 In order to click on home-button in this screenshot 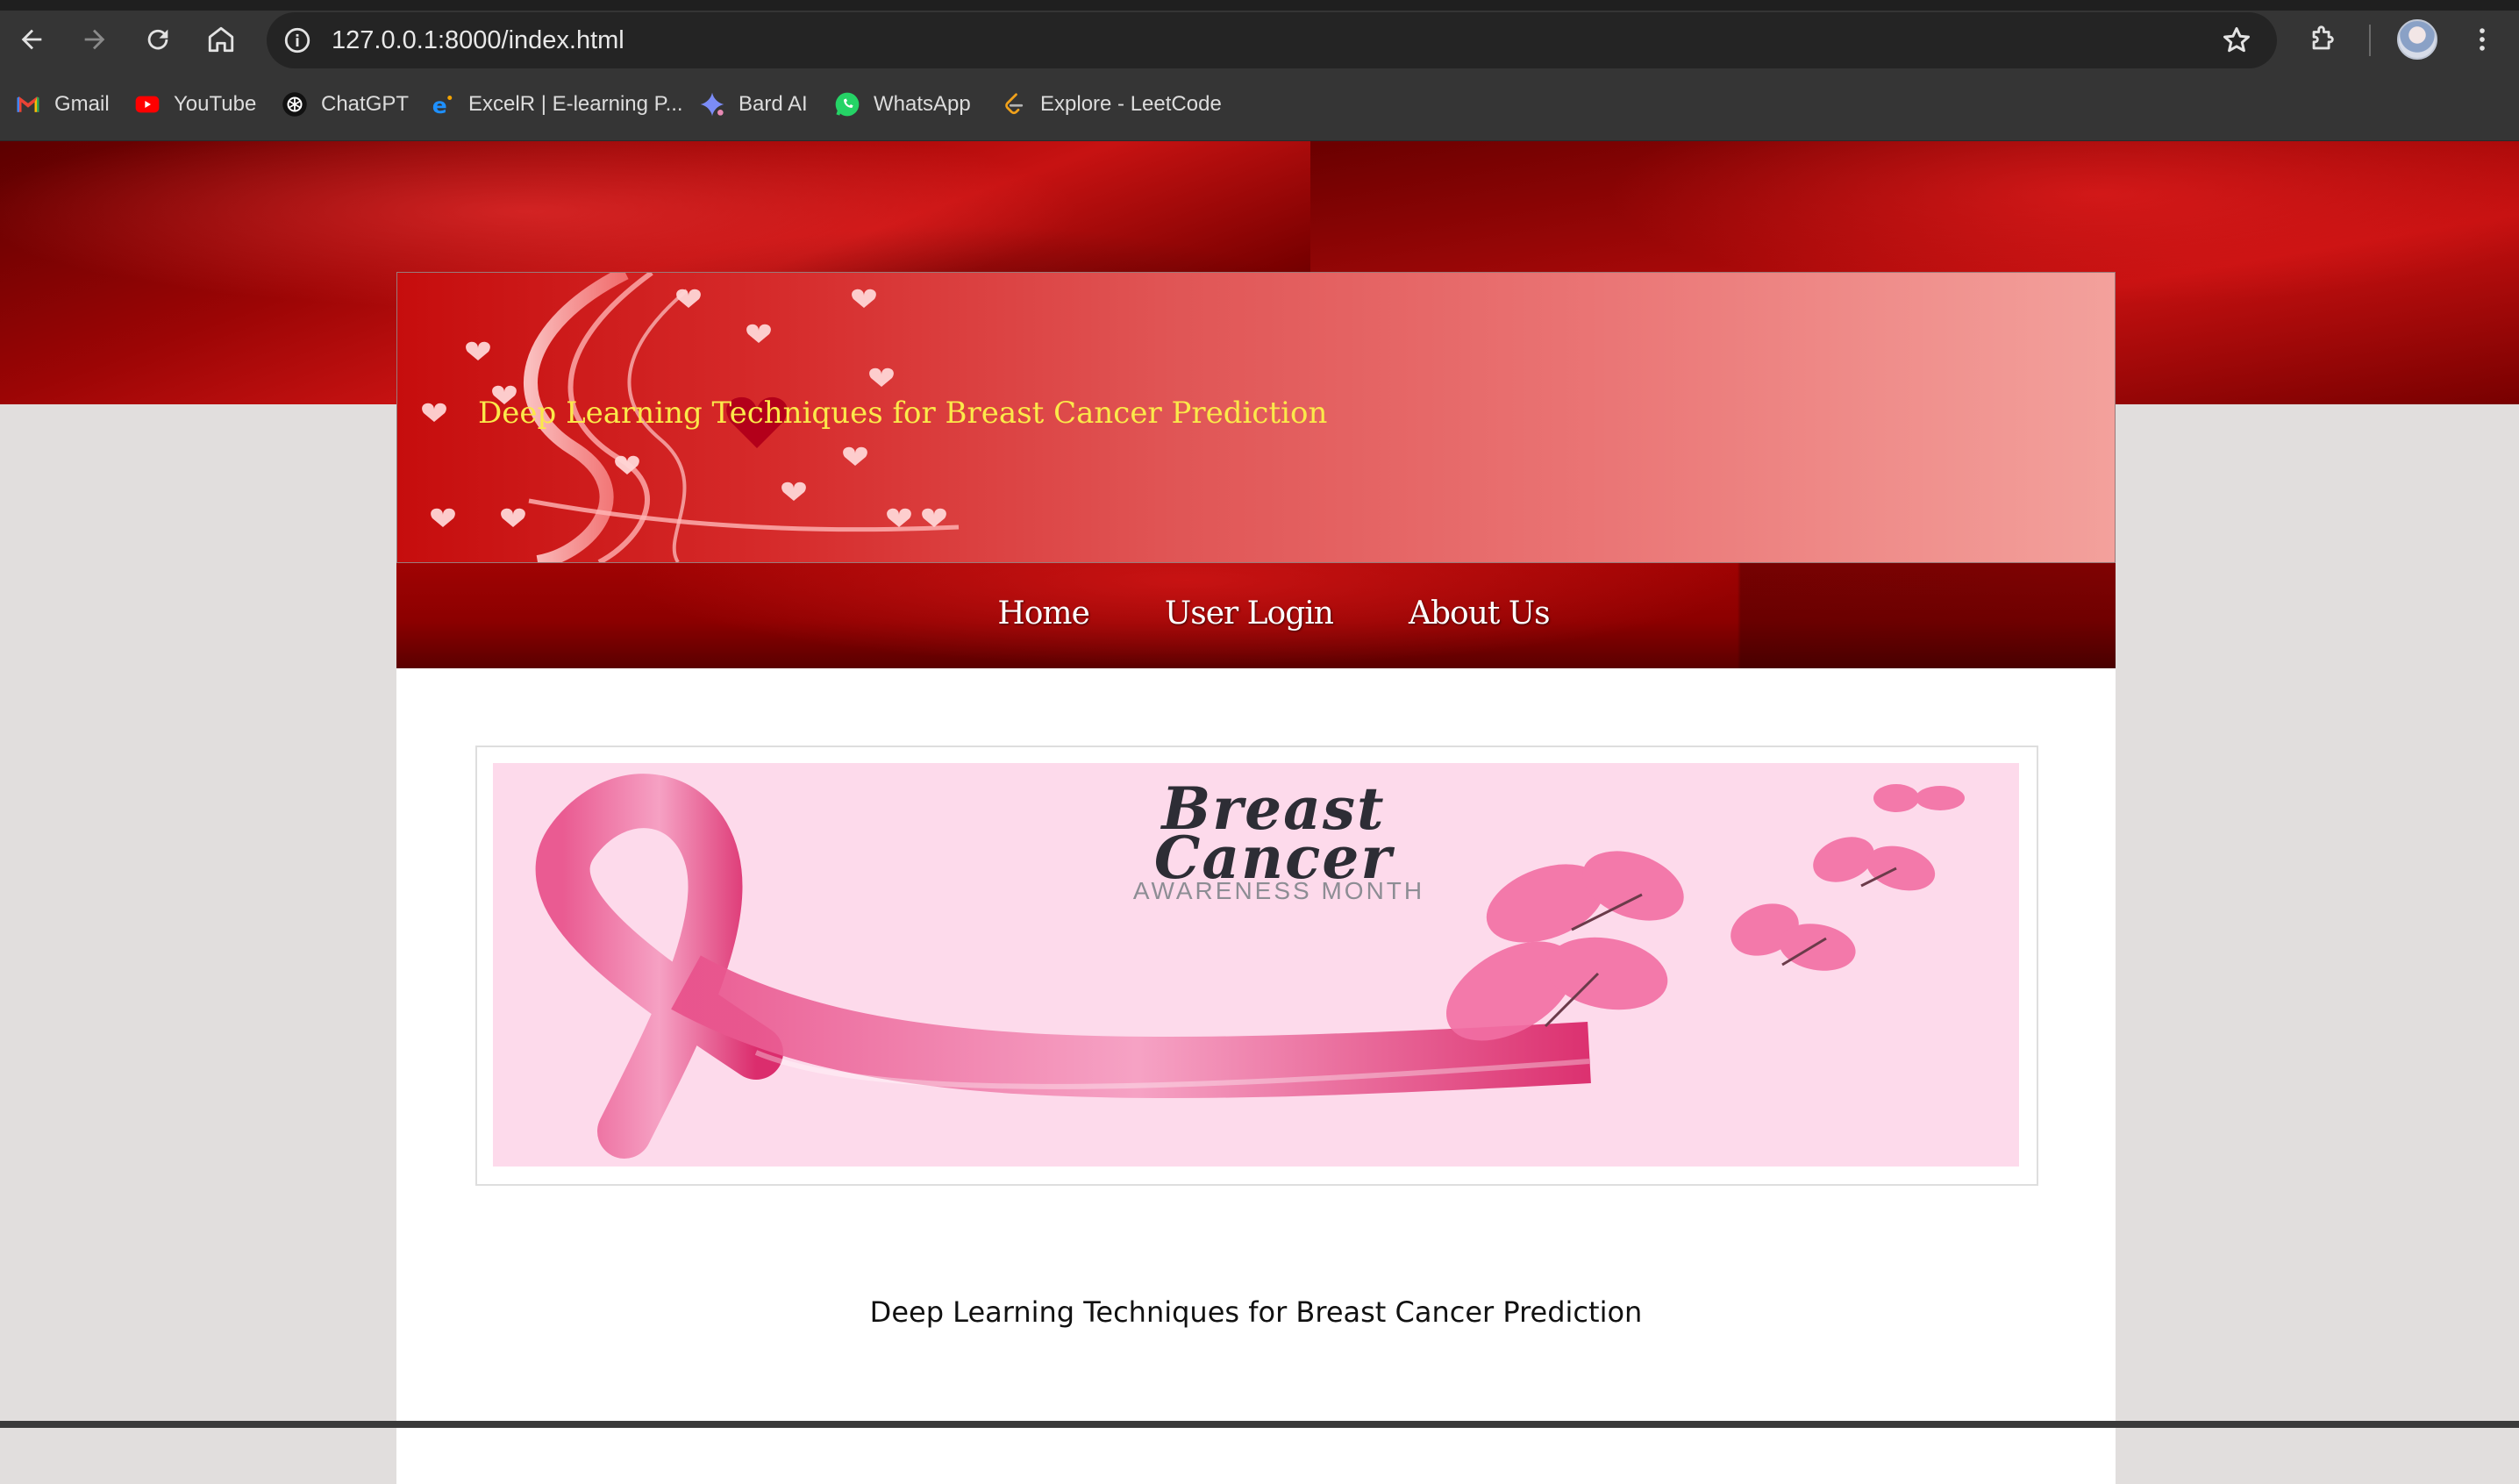, I will do `click(221, 39)`.